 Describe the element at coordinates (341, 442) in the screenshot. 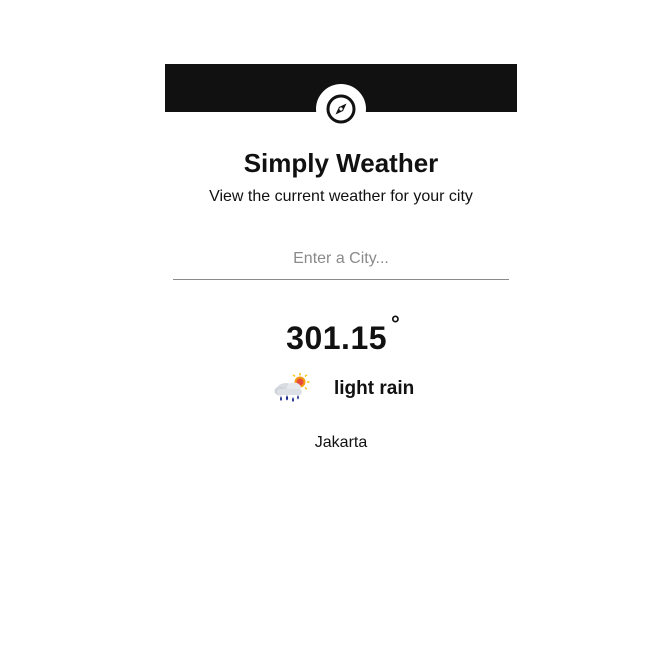

I see `city-name: Jakarta` at that location.